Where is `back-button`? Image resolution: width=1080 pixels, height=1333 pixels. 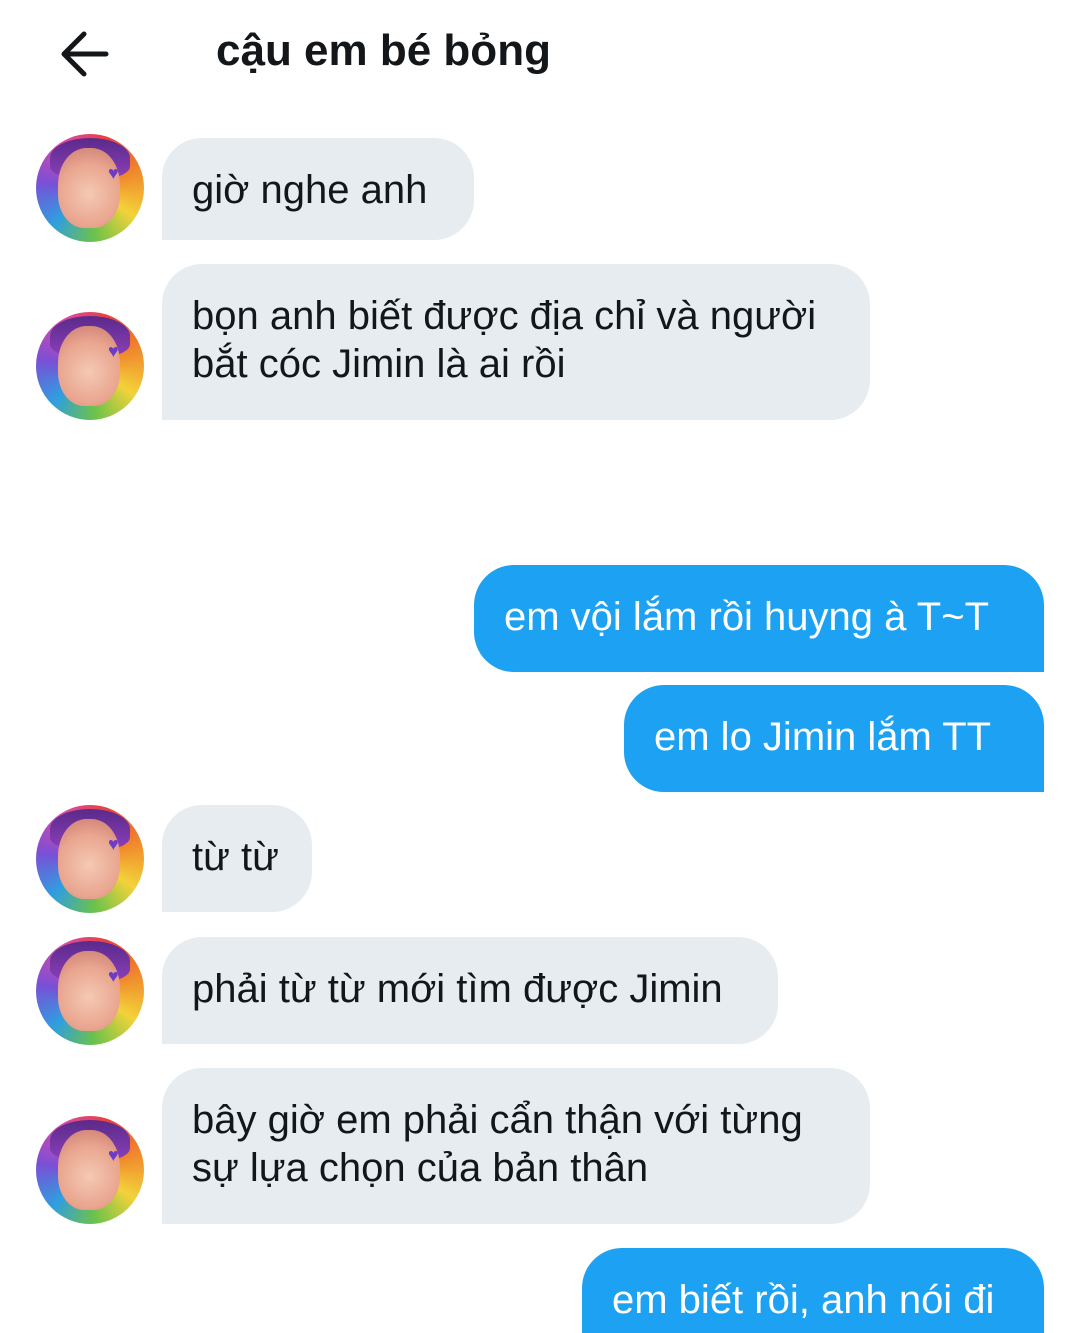 back-button is located at coordinates (84, 54).